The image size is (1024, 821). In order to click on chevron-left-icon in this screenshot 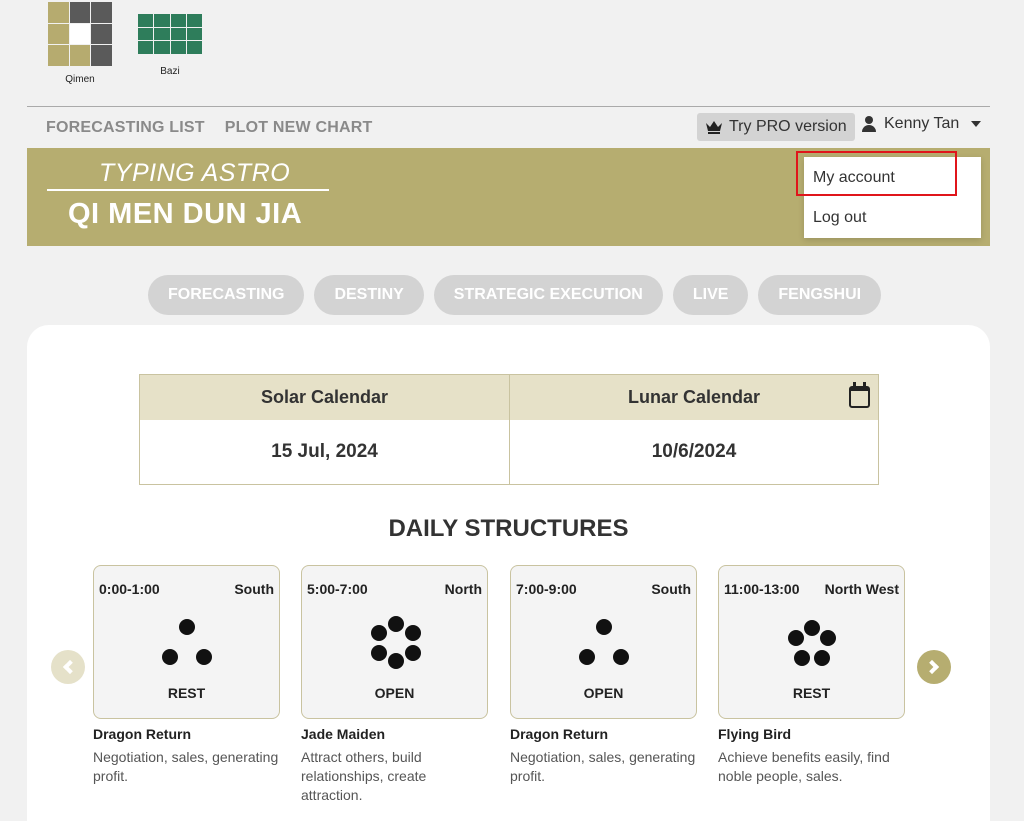, I will do `click(70, 667)`.